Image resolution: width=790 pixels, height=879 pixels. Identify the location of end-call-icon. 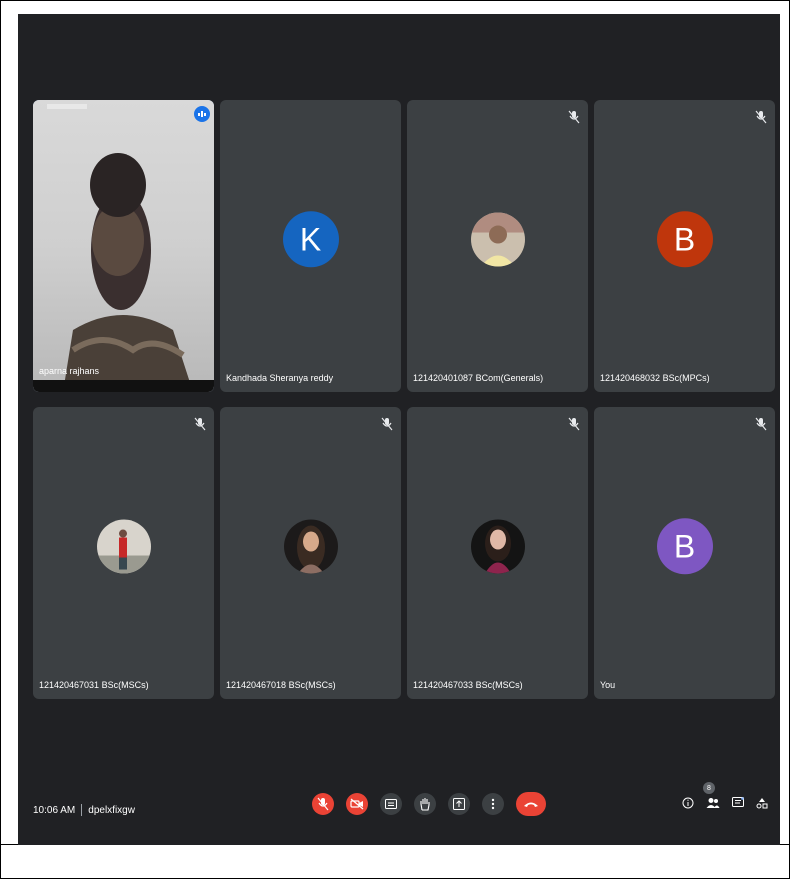
(531, 804).